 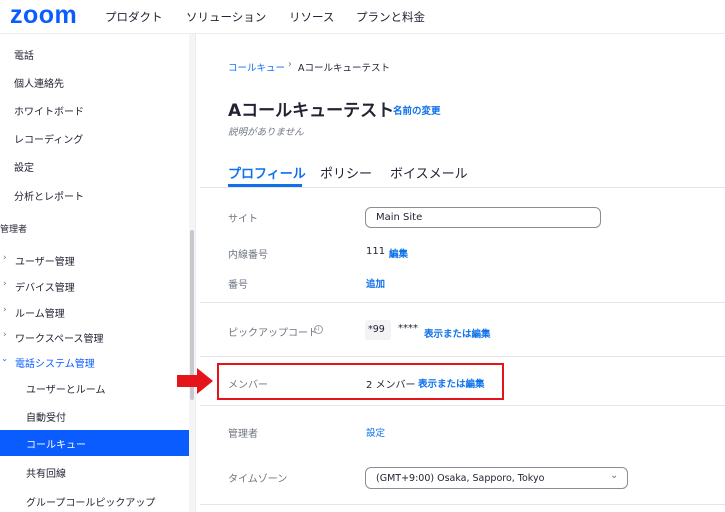 What do you see at coordinates (49, 195) in the screenshot?
I see `sidebar-item-analytics: 分析とレポート` at bounding box center [49, 195].